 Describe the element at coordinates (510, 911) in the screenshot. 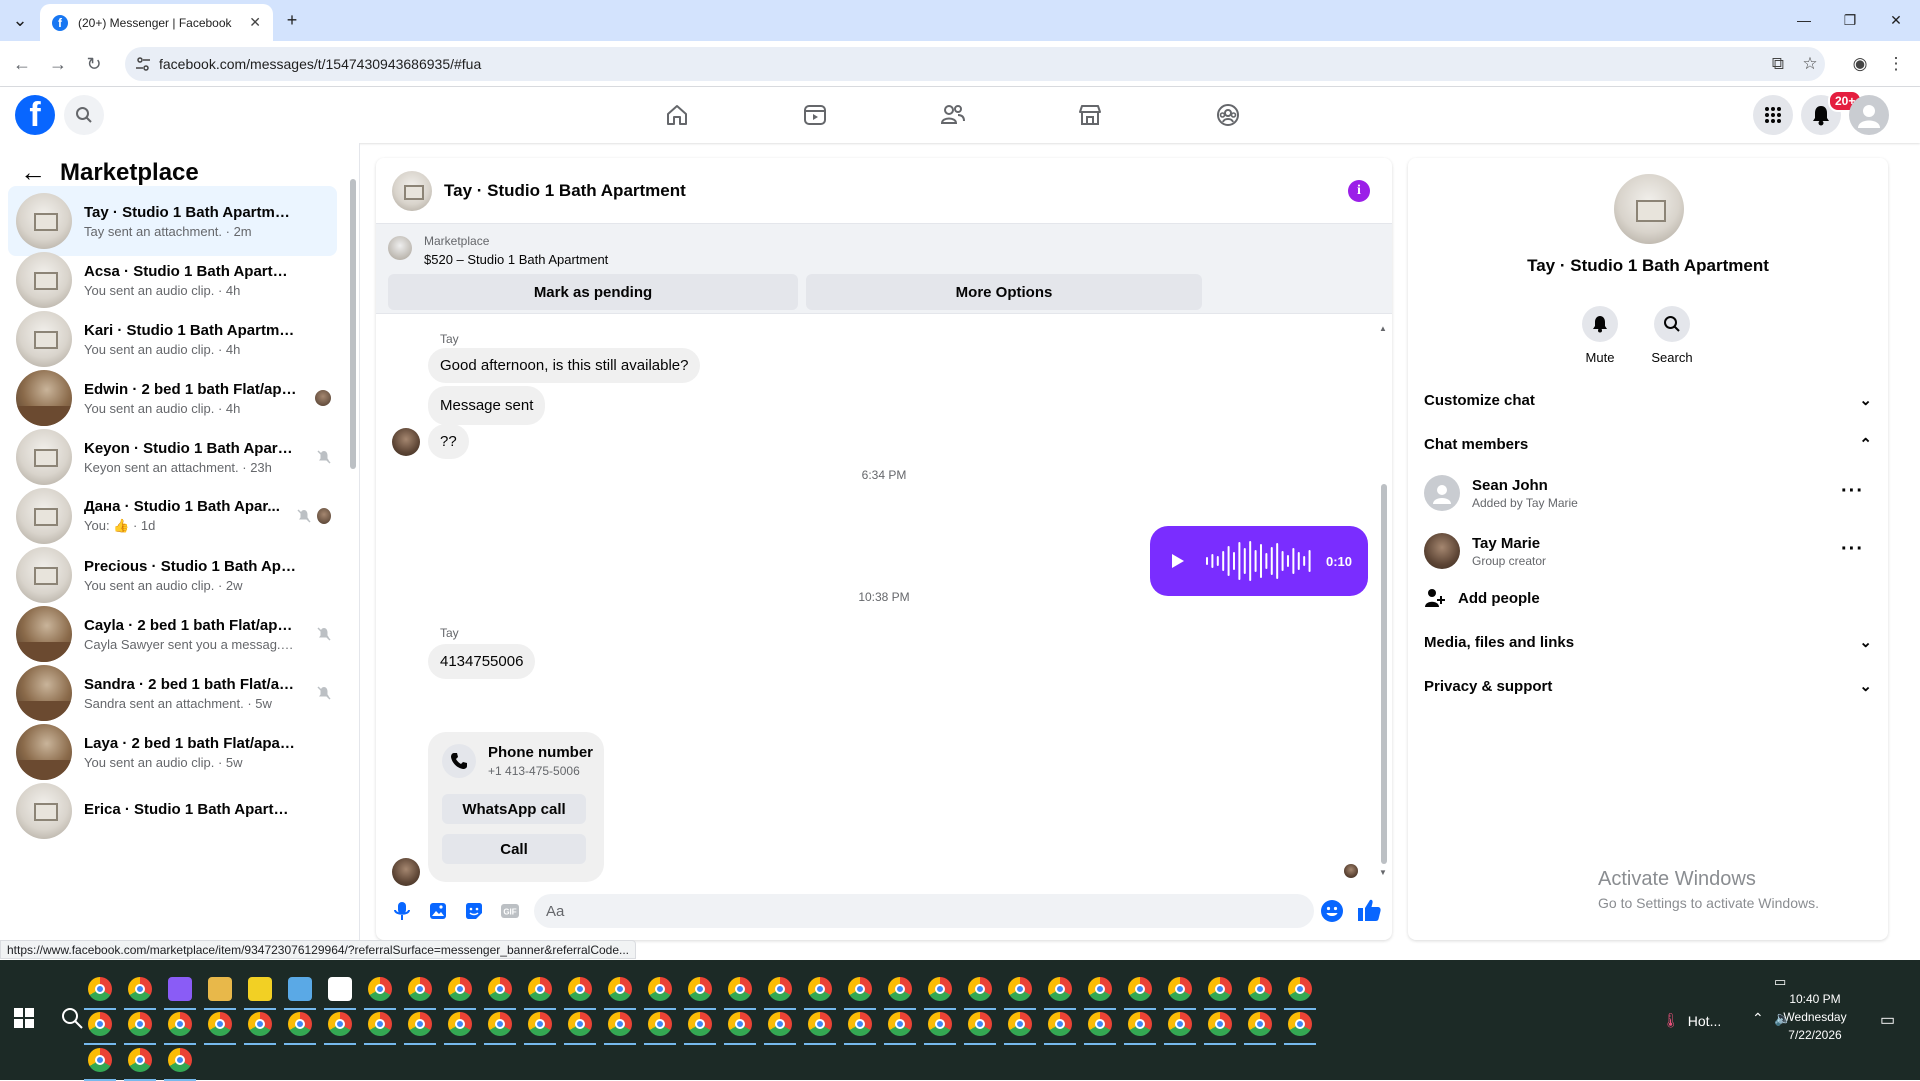

I see `gif-icon: GIF` at that location.